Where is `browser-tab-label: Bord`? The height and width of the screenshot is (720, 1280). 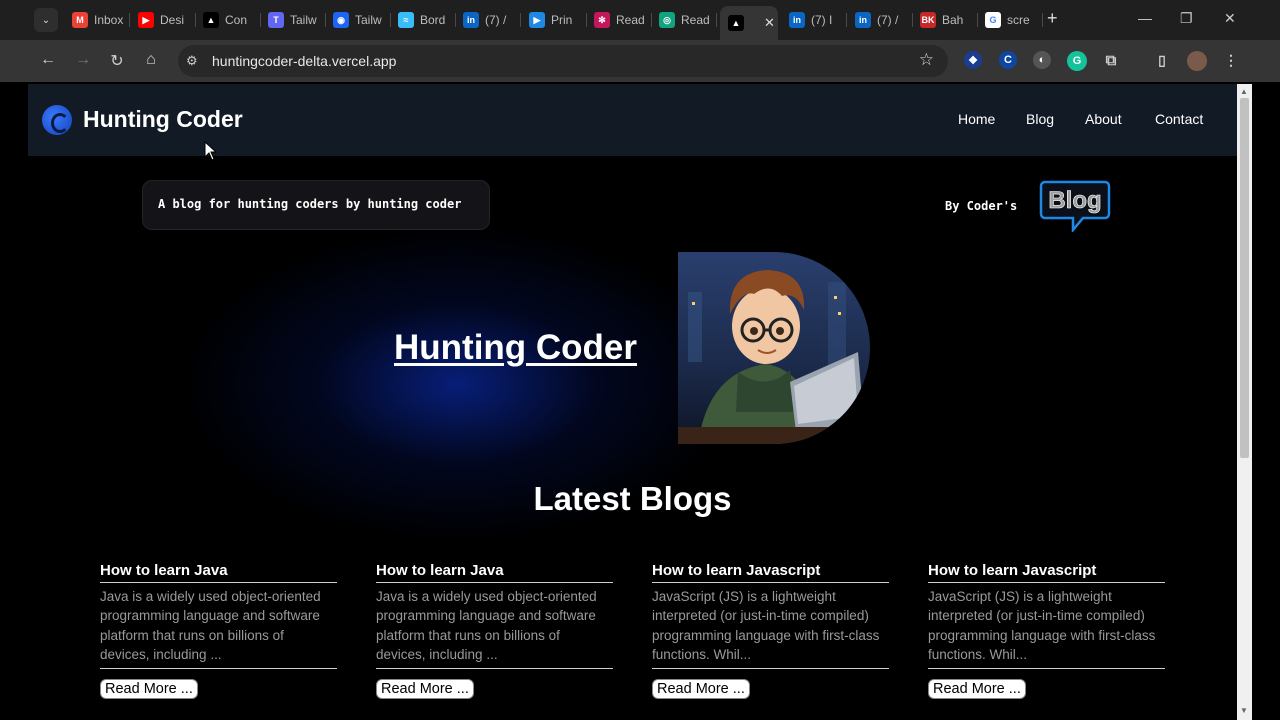 browser-tab-label: Bord is located at coordinates (433, 20).